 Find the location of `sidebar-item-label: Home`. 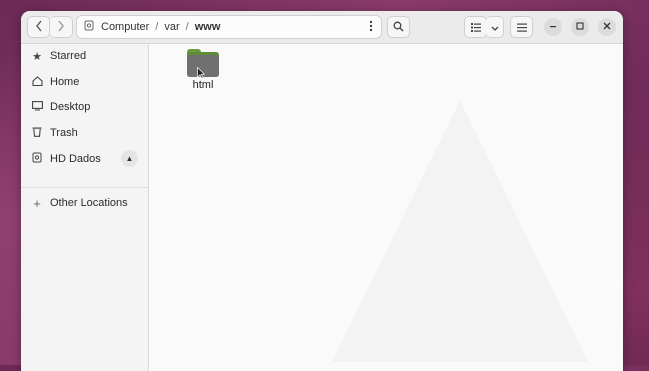

sidebar-item-label: Home is located at coordinates (65, 82).